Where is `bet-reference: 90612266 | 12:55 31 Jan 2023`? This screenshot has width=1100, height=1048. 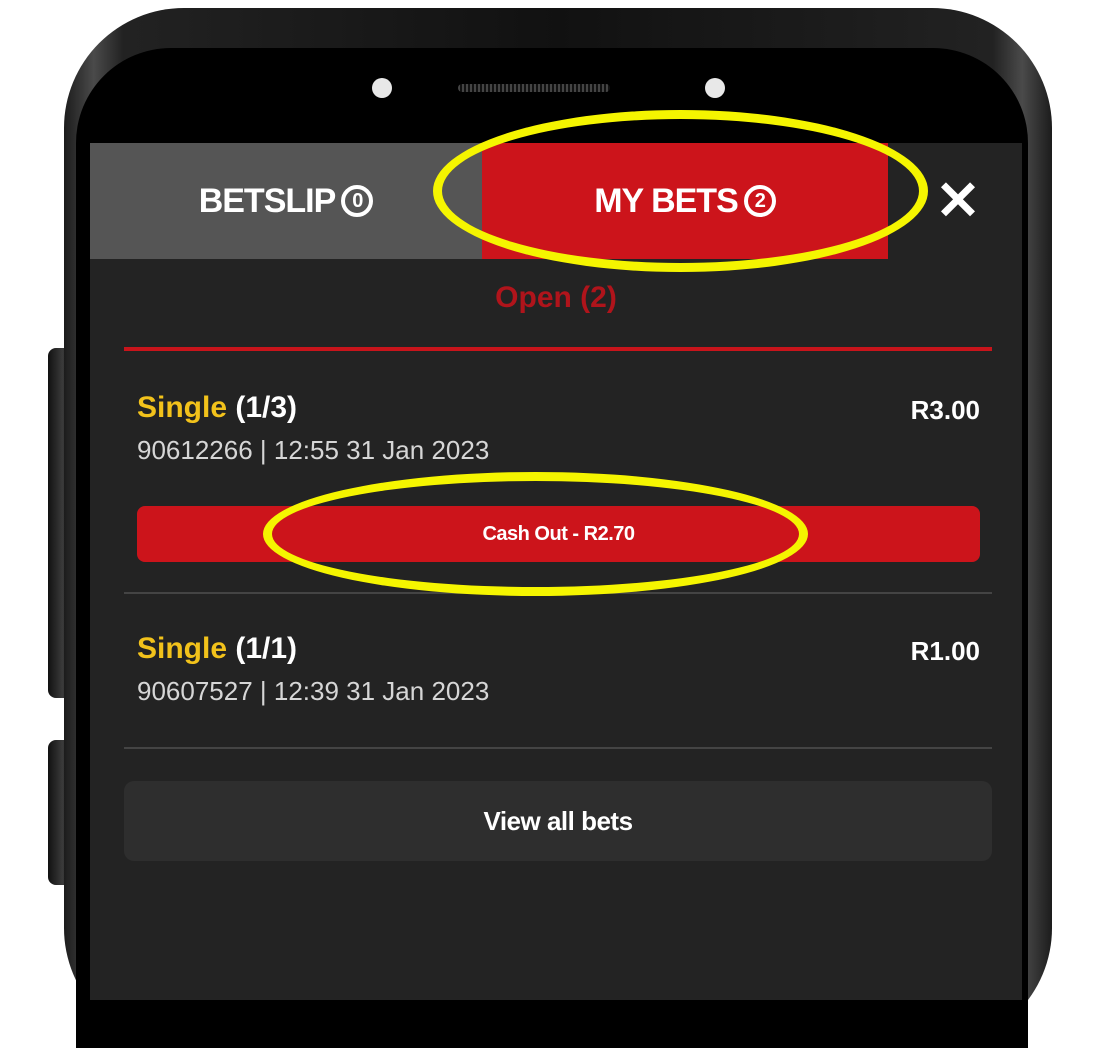 bet-reference: 90612266 | 12:55 31 Jan 2023 is located at coordinates (313, 450).